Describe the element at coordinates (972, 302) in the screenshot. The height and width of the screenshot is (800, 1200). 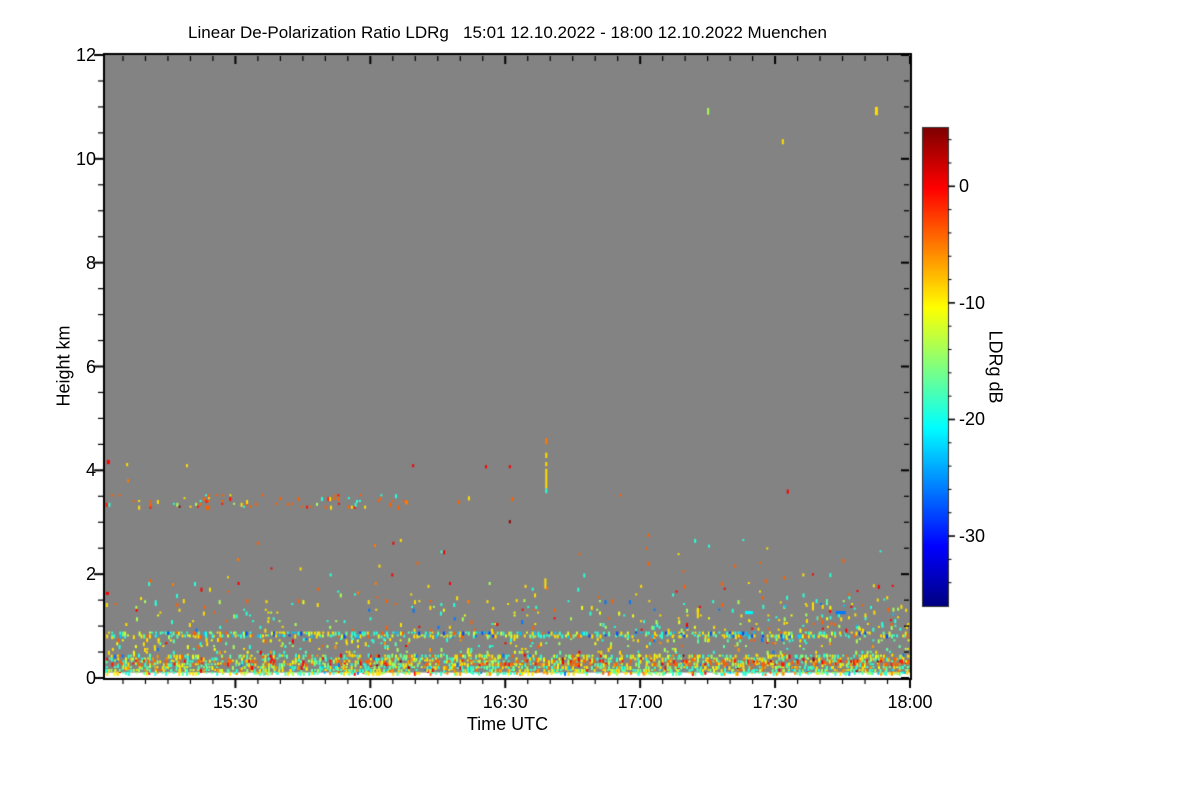
I see `colorbar-tick-label: -10` at that location.